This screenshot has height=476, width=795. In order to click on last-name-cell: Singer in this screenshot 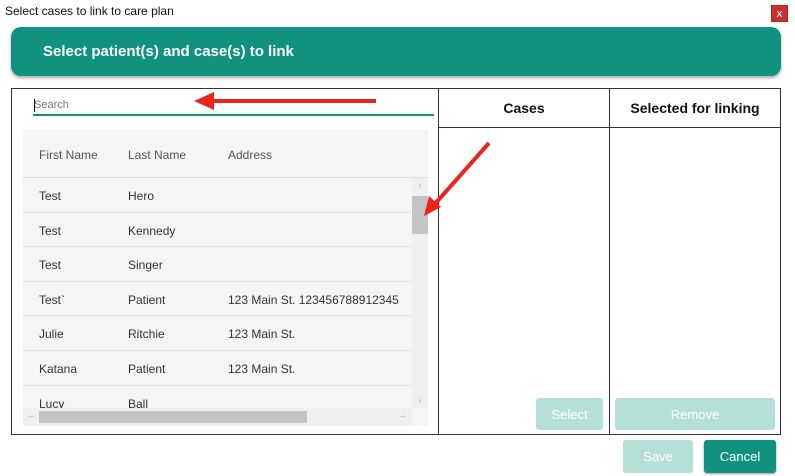, I will do `click(145, 265)`.